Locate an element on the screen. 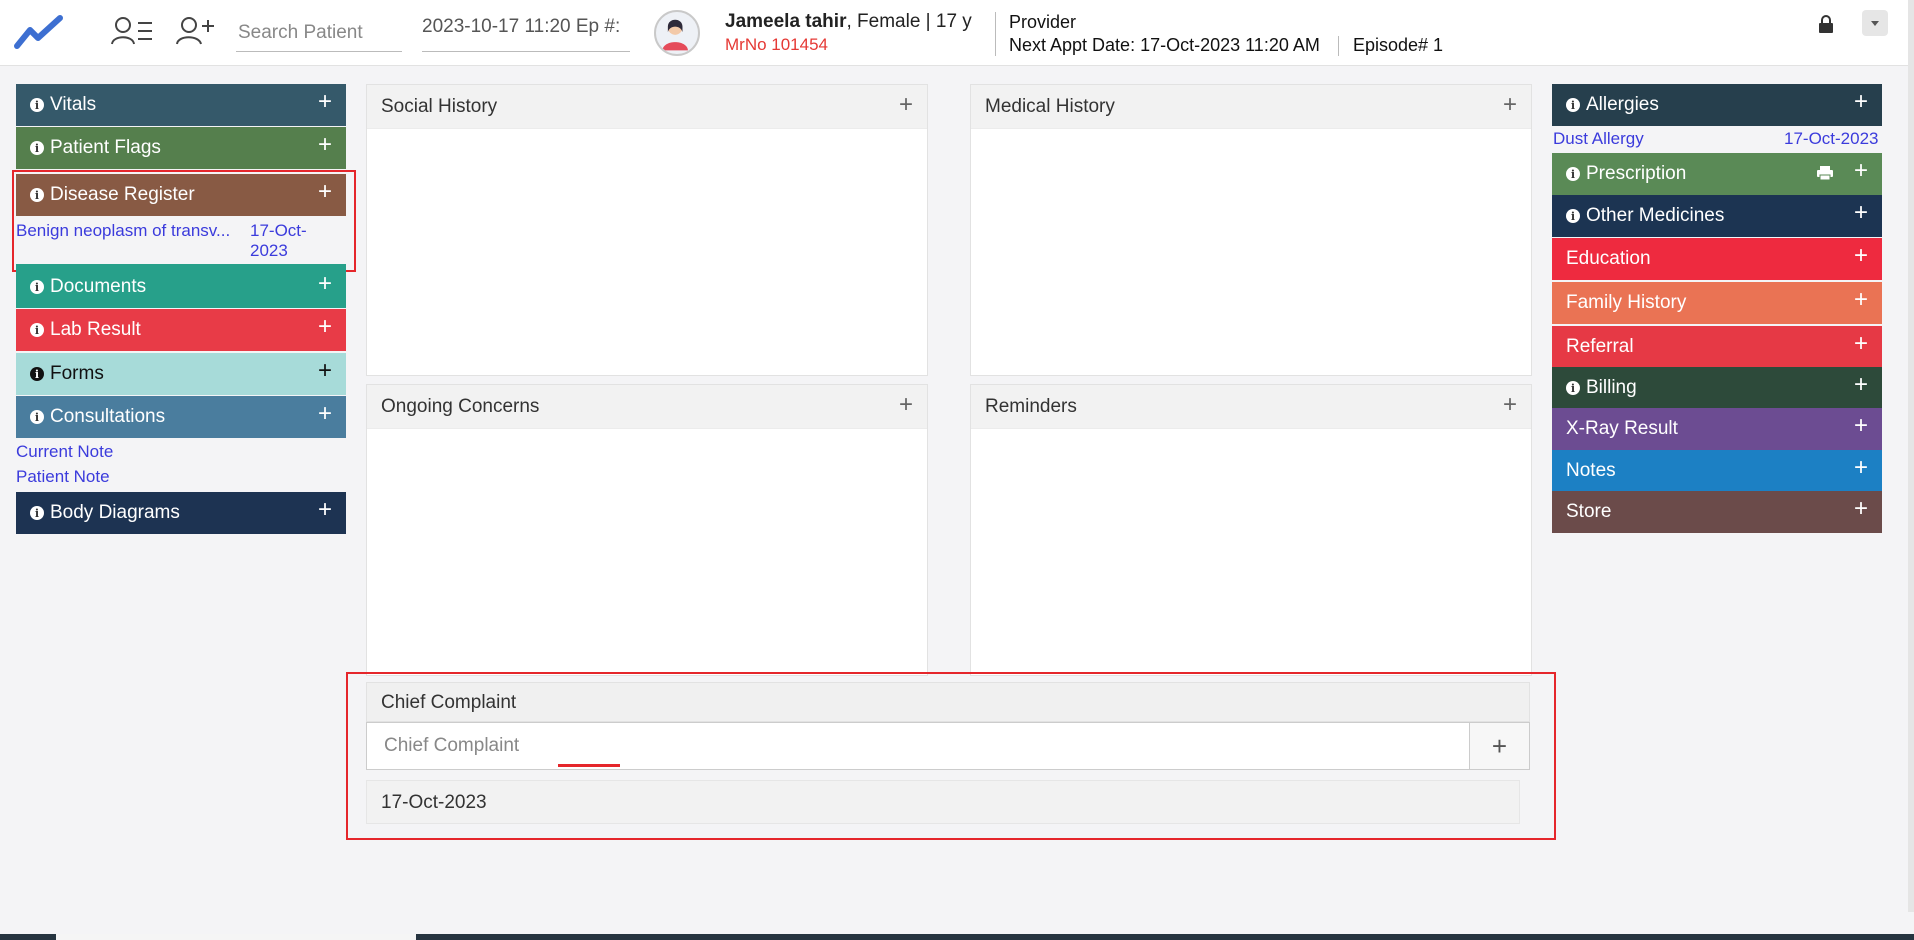 The height and width of the screenshot is (940, 1914). other-medicines-label: Other Medicines is located at coordinates (1655, 215).